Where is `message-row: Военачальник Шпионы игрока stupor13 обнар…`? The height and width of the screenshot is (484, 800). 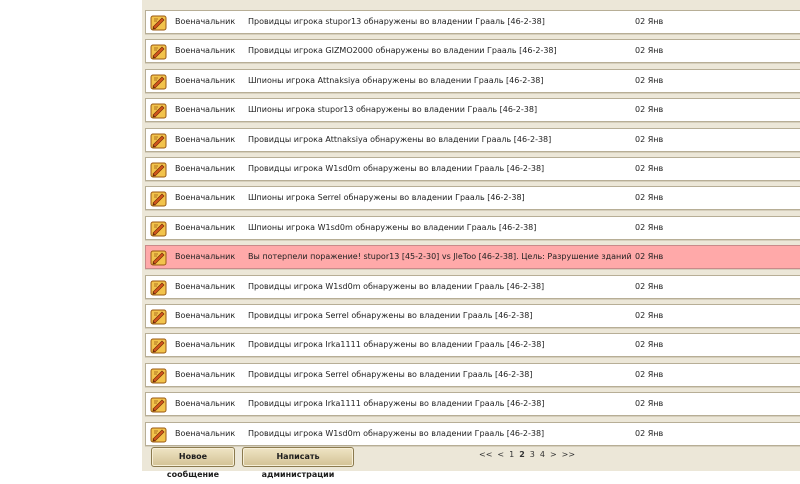 message-row: Военачальник Шпионы игрока stupor13 обнар… is located at coordinates (472, 110).